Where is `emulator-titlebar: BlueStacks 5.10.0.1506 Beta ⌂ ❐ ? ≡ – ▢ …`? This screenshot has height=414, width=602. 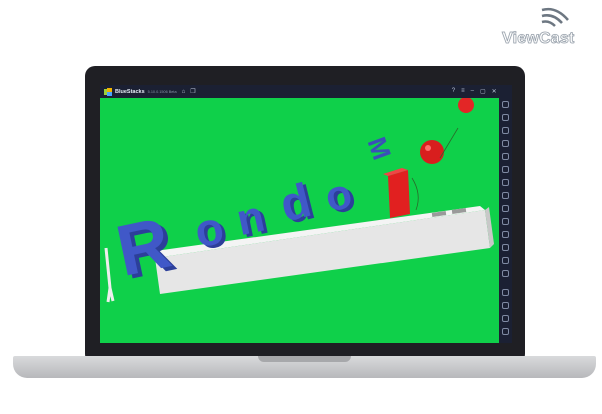
emulator-titlebar: BlueStacks 5.10.0.1506 Beta ⌂ ❐ ? ≡ – ▢ … is located at coordinates (306, 91).